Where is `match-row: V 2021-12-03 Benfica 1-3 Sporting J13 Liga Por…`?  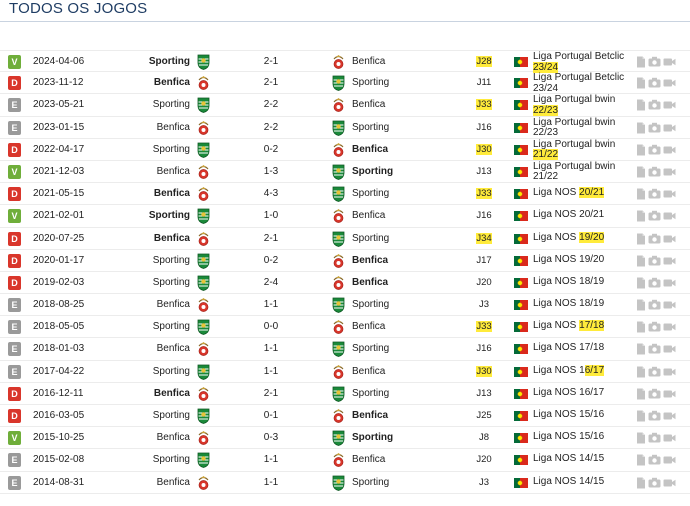
match-row: V 2021-12-03 Benfica 1-3 Sporting J13 Liga Por… is located at coordinates (345, 172).